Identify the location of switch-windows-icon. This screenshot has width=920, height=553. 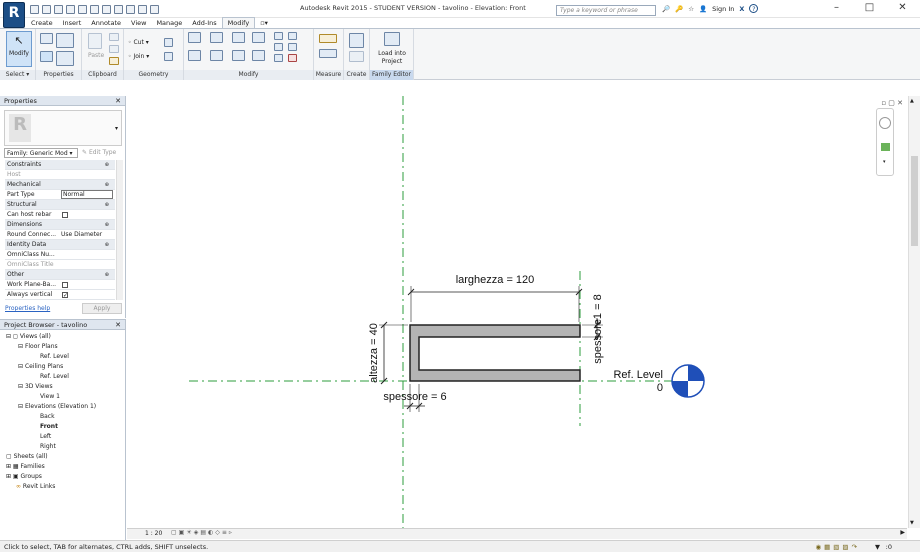
(154, 9).